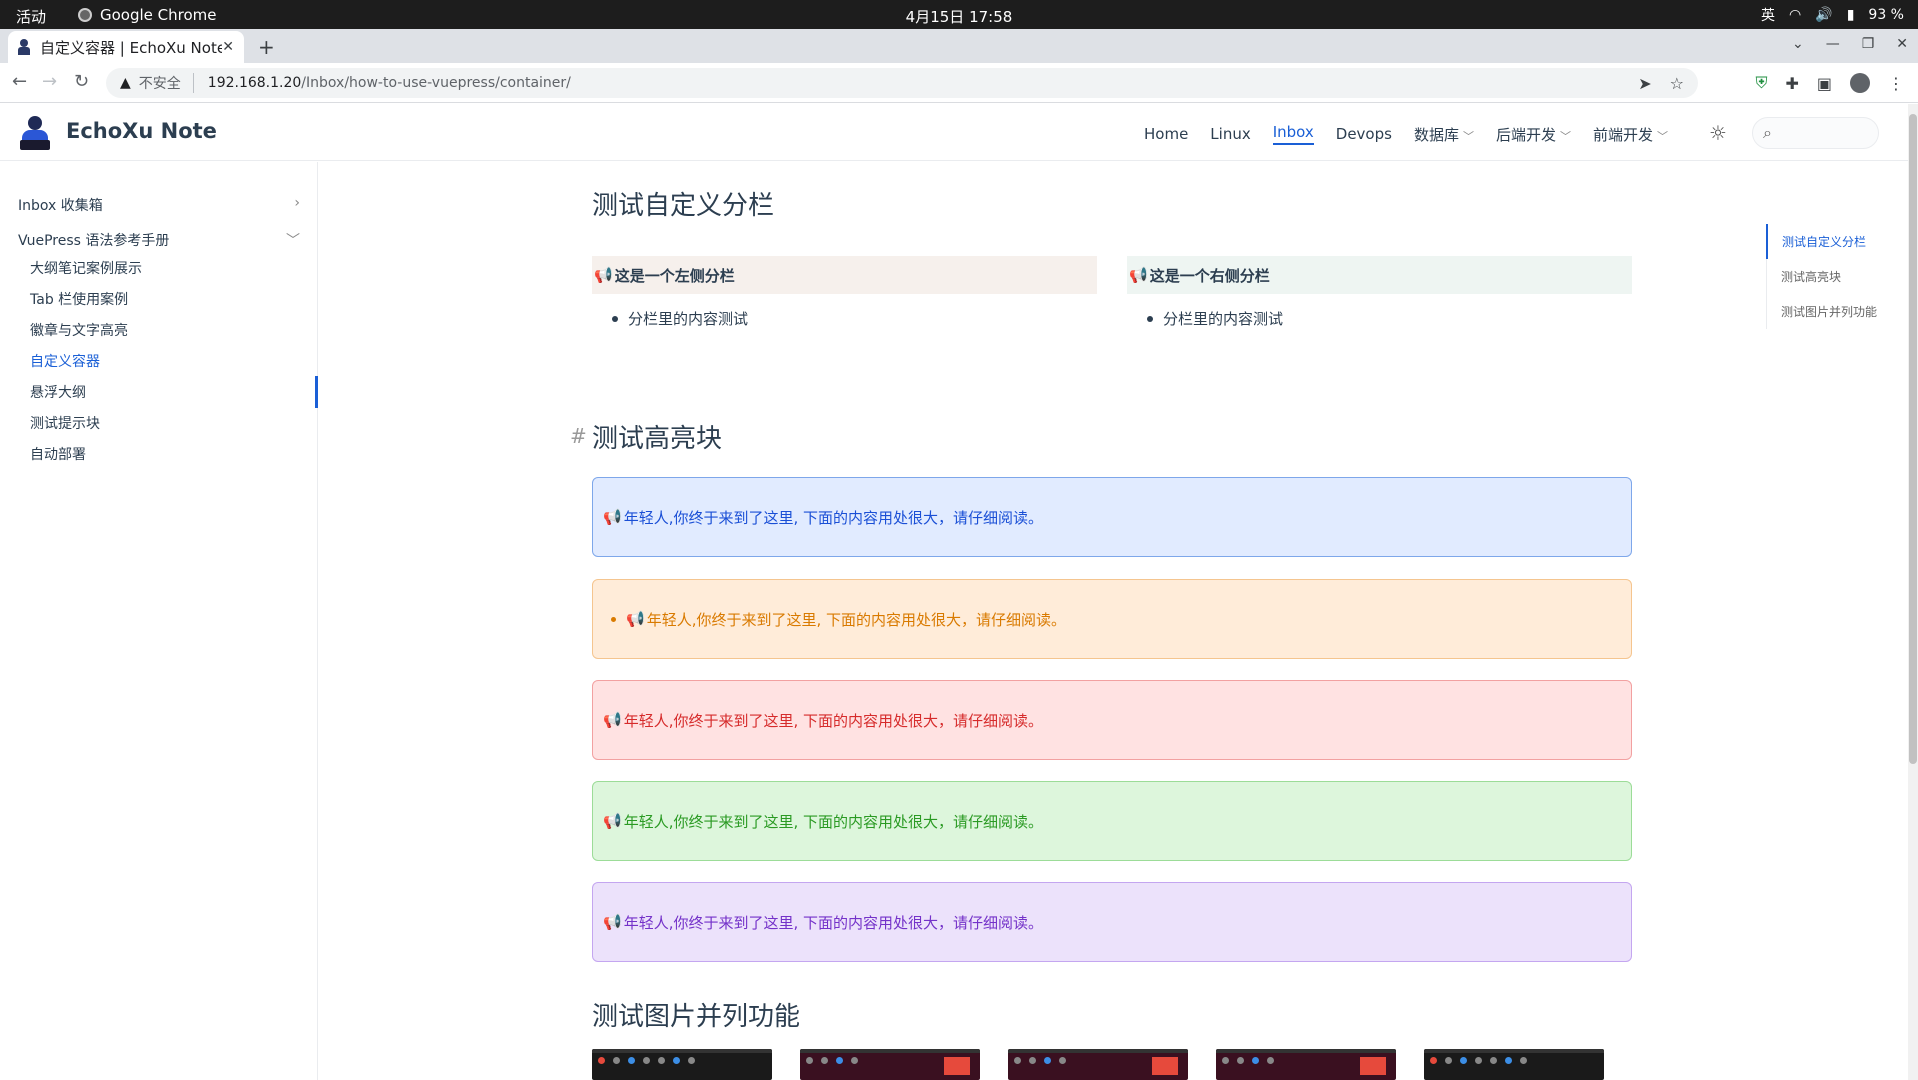 This screenshot has height=1080, width=1918. I want to click on highlight-block-warning: 📢 年轻人,你终于来到了这里, 下面的内容用处很大，请仔细阅读。, so click(1112, 619).